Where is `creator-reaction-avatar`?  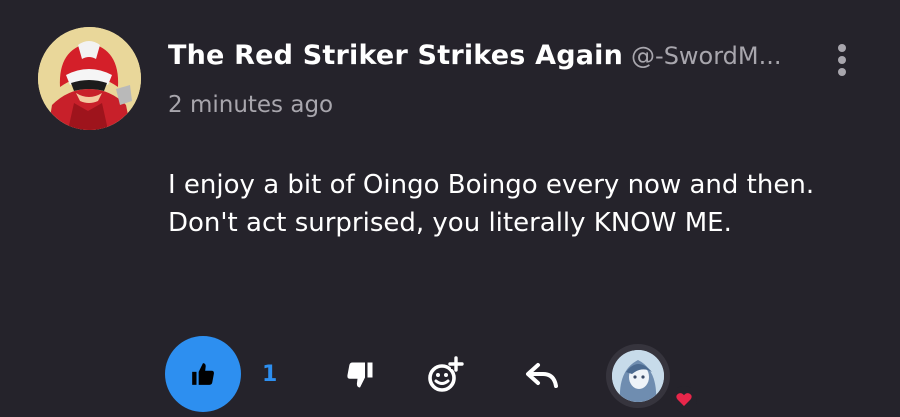
creator-reaction-avatar is located at coordinates (638, 376).